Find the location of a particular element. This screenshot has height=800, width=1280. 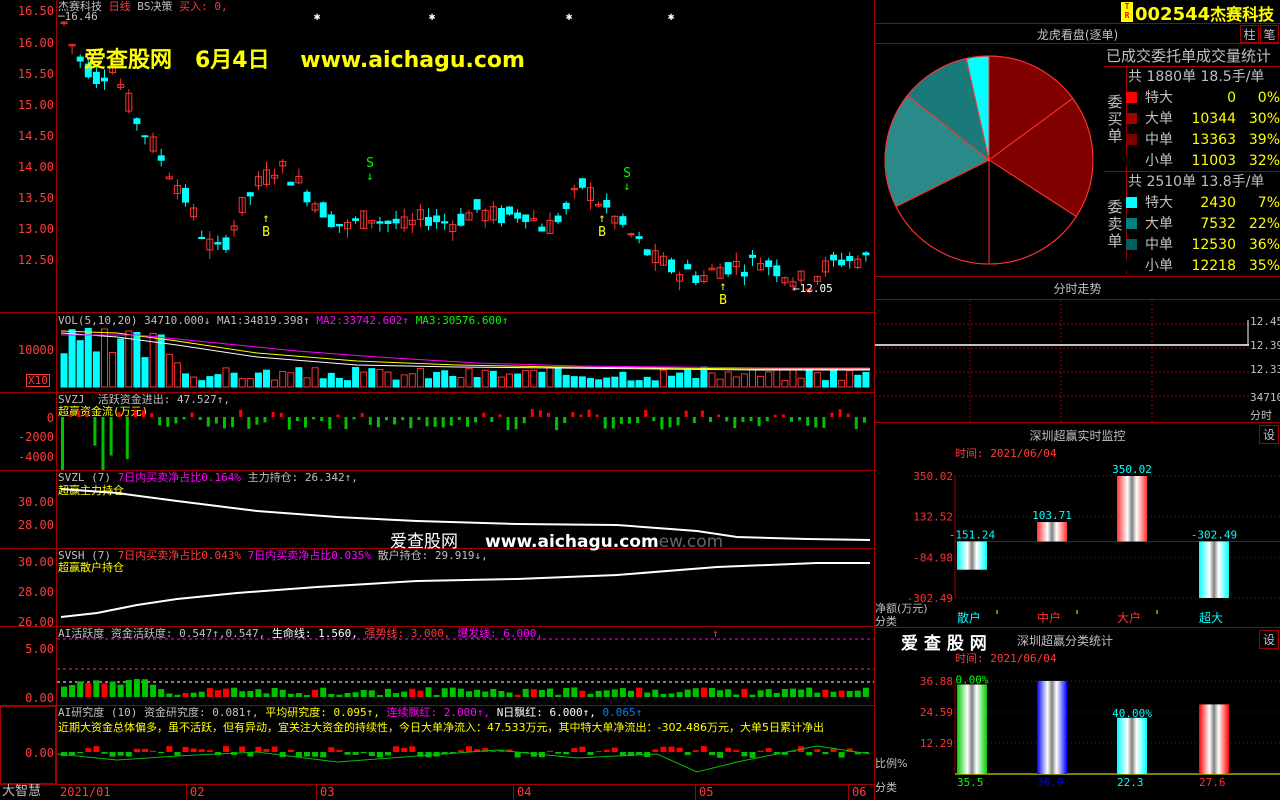

volume-chart is located at coordinates (465, 352).